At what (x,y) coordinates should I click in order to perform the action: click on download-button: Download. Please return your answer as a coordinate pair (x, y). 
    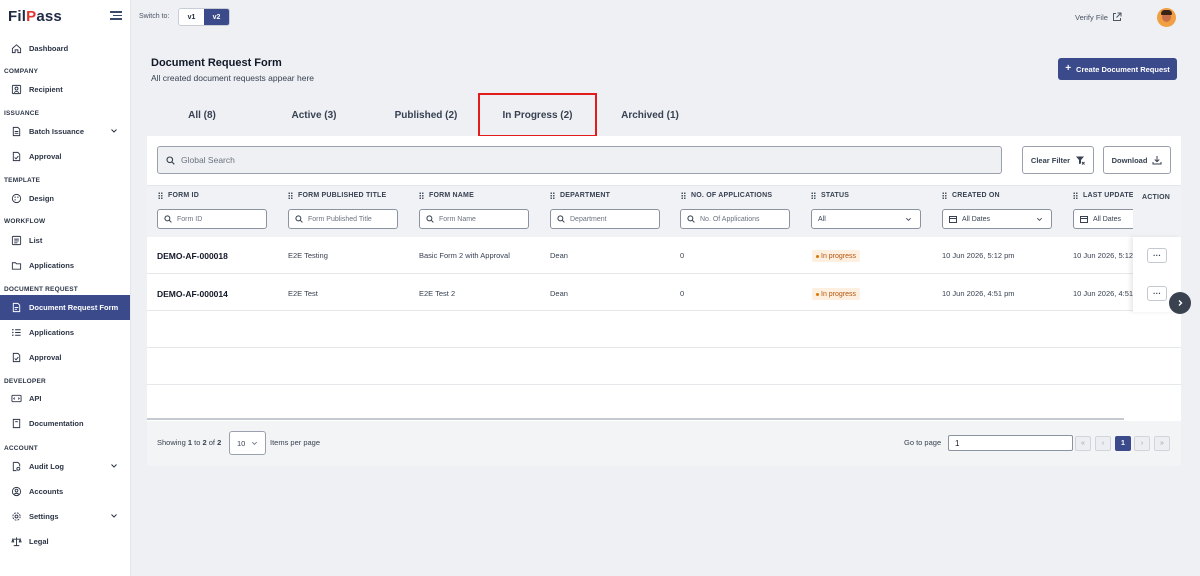
    Looking at the image, I should click on (1137, 160).